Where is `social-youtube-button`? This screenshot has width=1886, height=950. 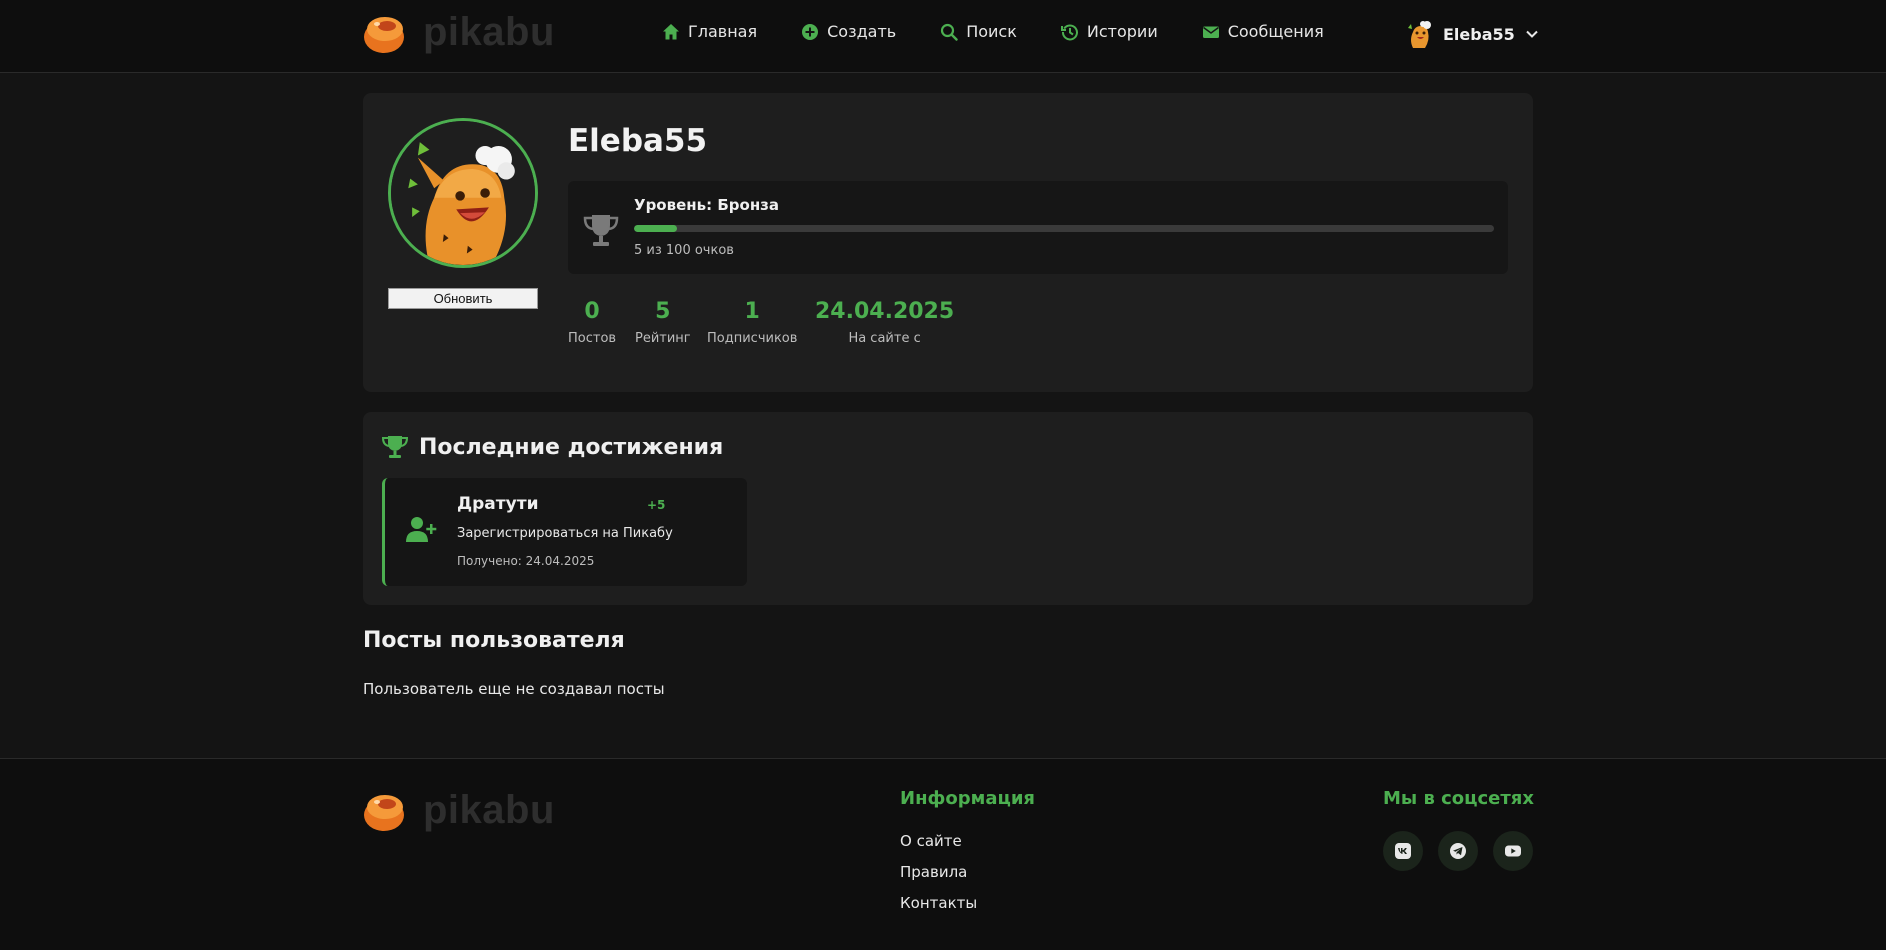 social-youtube-button is located at coordinates (1513, 851).